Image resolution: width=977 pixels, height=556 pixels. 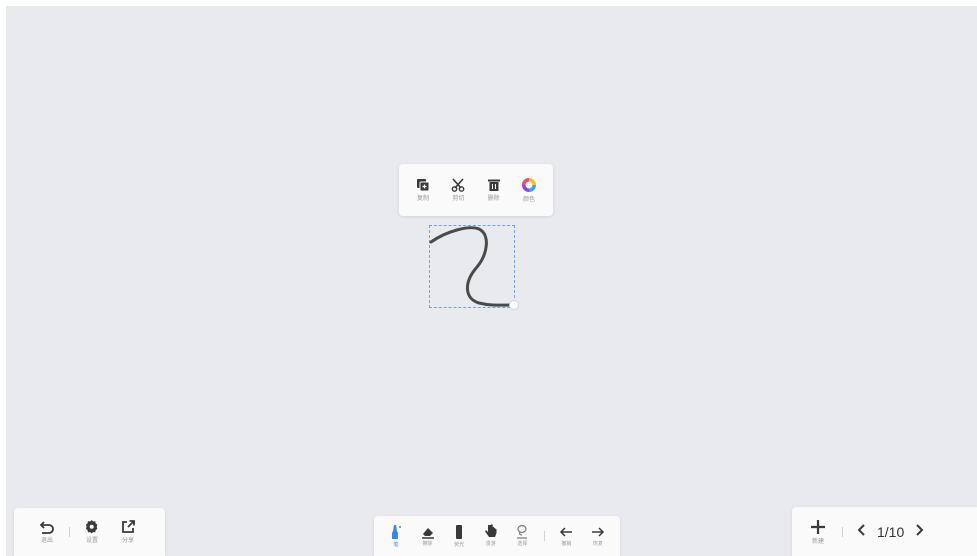 I want to click on color-button: 颜色, so click(x=529, y=190).